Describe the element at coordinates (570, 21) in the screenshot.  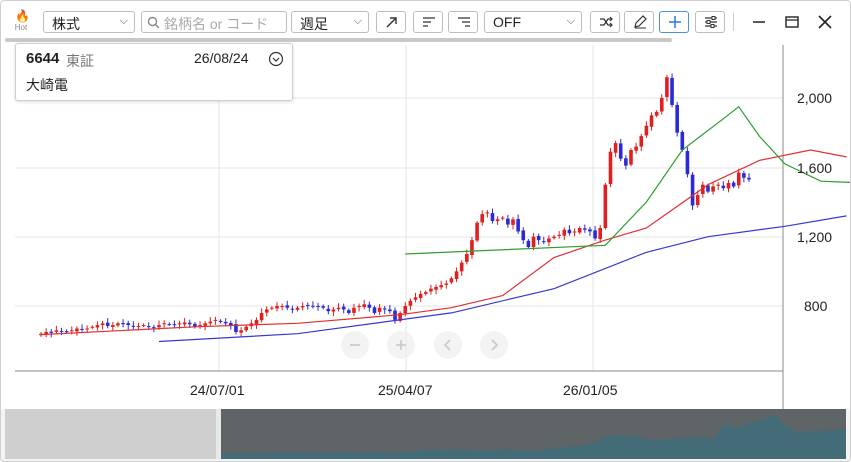
I see `chevron-down-icon: ⌵` at that location.